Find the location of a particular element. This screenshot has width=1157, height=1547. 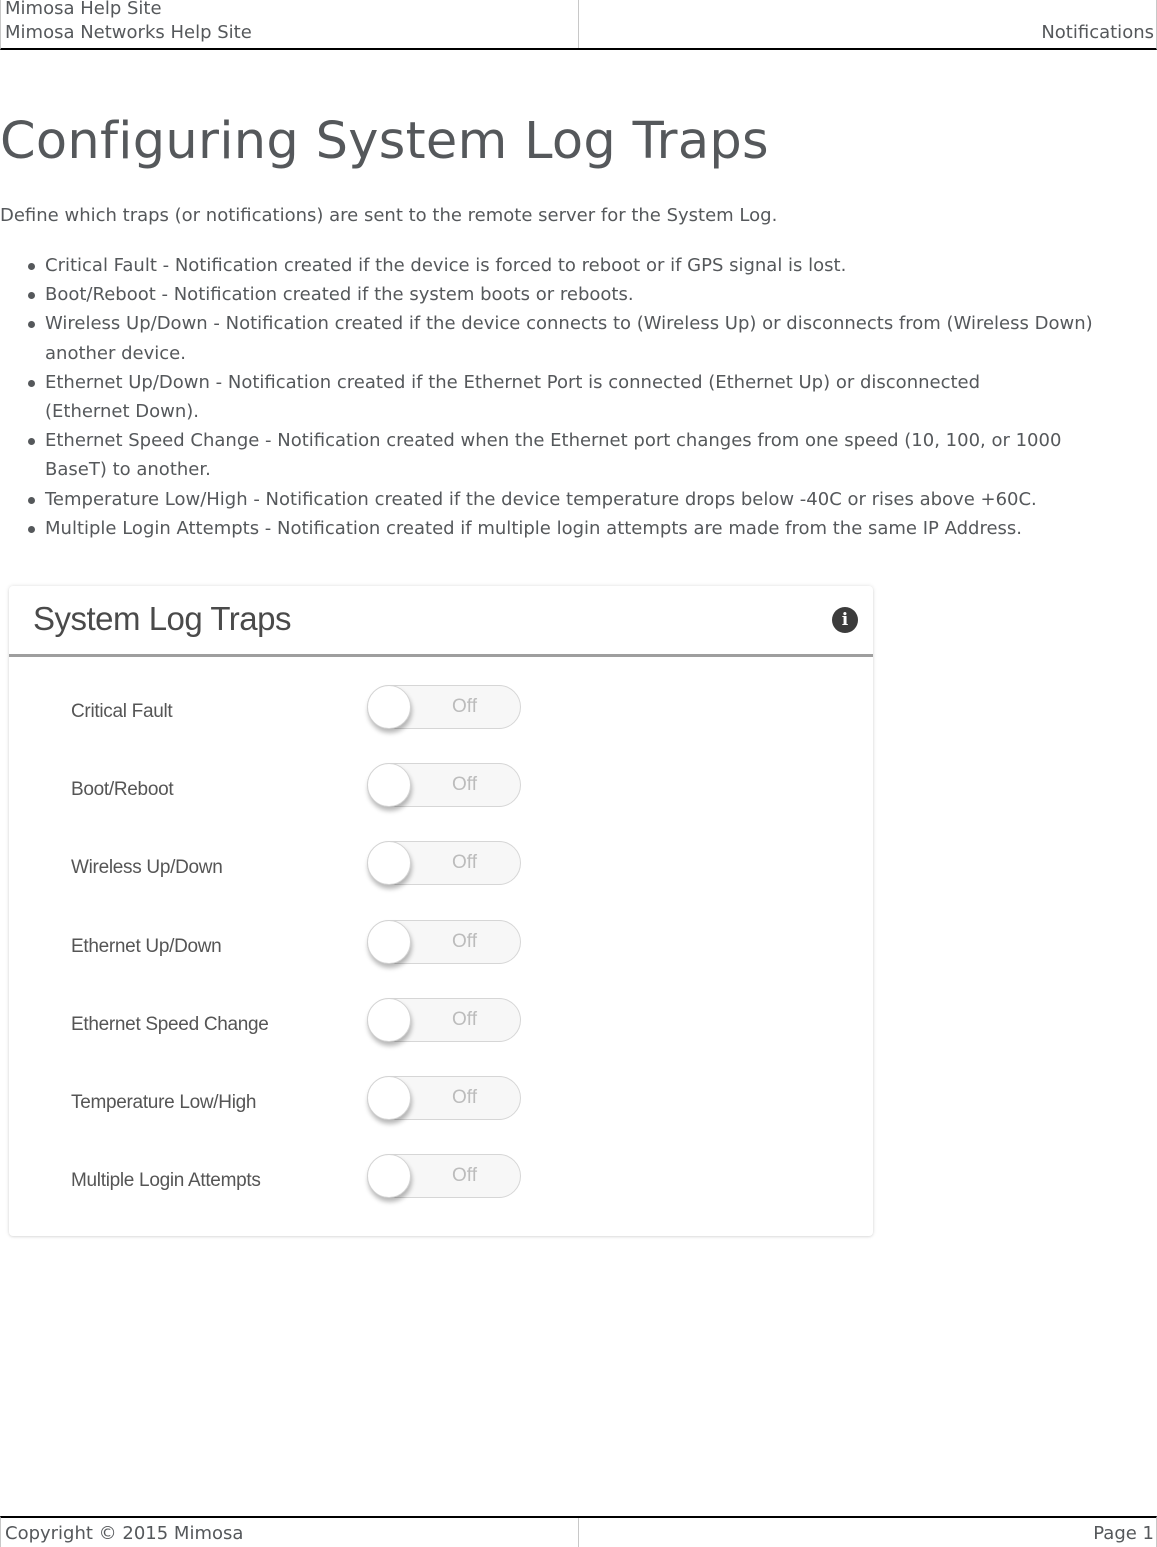

trap-row-ethernet-up-down: Ethernet Up/Down Off is located at coordinates (441, 945).